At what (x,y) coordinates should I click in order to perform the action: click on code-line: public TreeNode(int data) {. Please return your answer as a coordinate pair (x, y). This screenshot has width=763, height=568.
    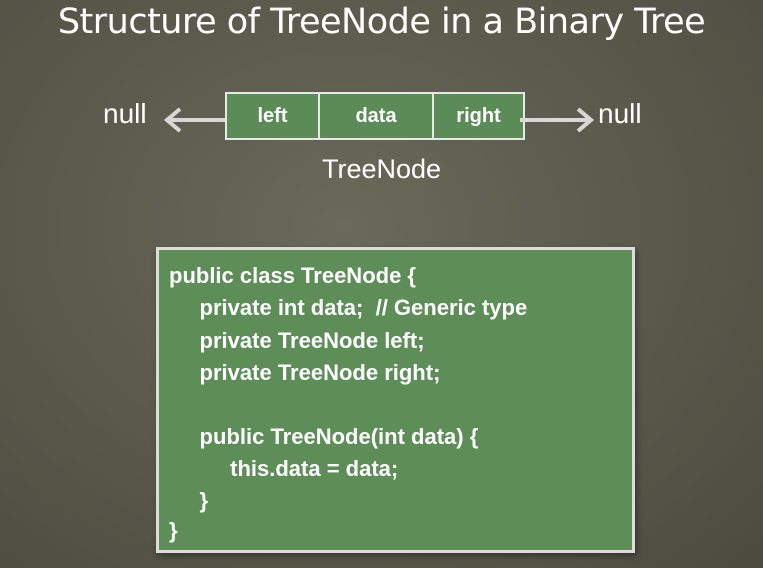
    Looking at the image, I should click on (324, 436).